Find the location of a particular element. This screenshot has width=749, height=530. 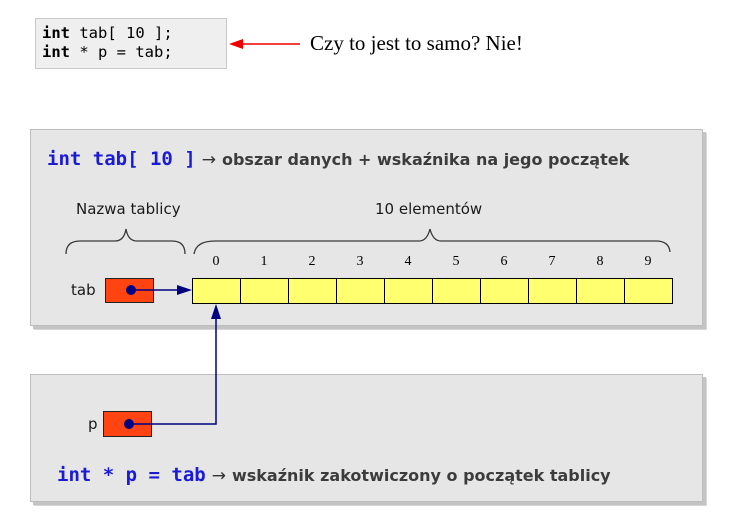

index-label: 6 is located at coordinates (504, 261).